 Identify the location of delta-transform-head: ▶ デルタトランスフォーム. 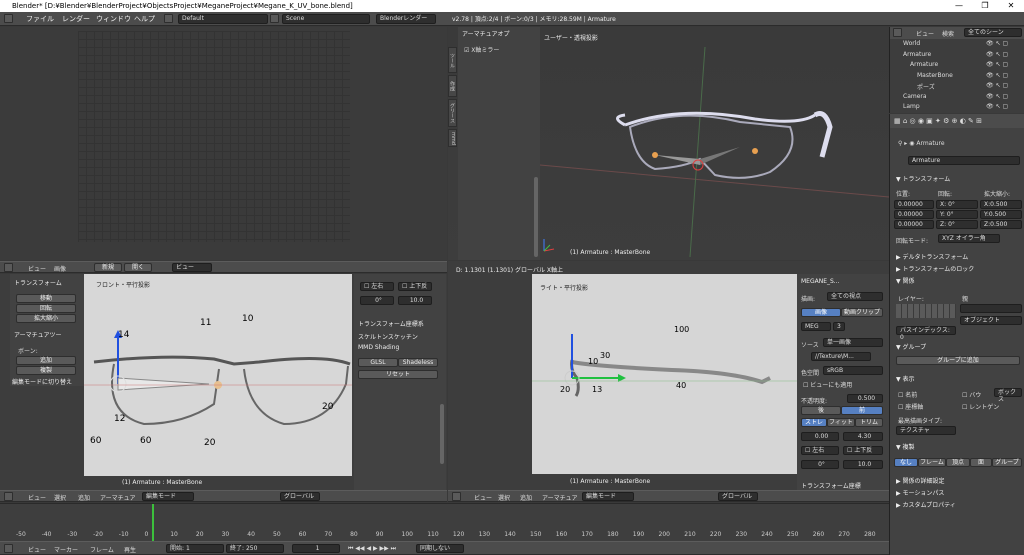
(932, 256).